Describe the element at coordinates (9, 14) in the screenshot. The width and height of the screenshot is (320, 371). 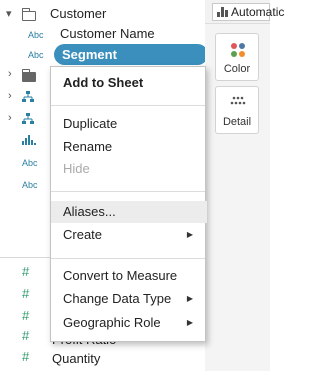
I see `chevron-down-icon: ▾` at that location.